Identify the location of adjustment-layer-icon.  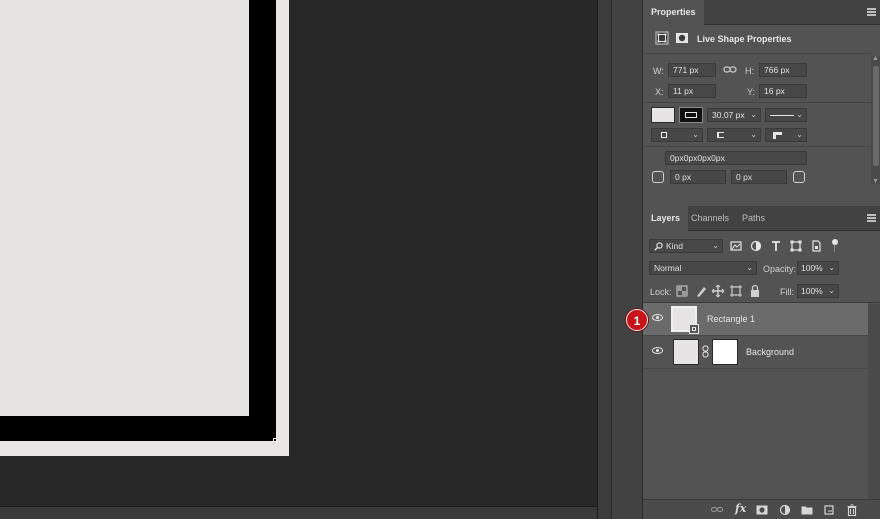
(785, 510).